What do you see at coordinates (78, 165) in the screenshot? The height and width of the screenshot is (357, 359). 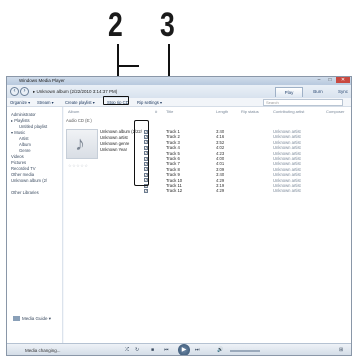 I see `rating-stars: ☆☆☆☆☆` at bounding box center [78, 165].